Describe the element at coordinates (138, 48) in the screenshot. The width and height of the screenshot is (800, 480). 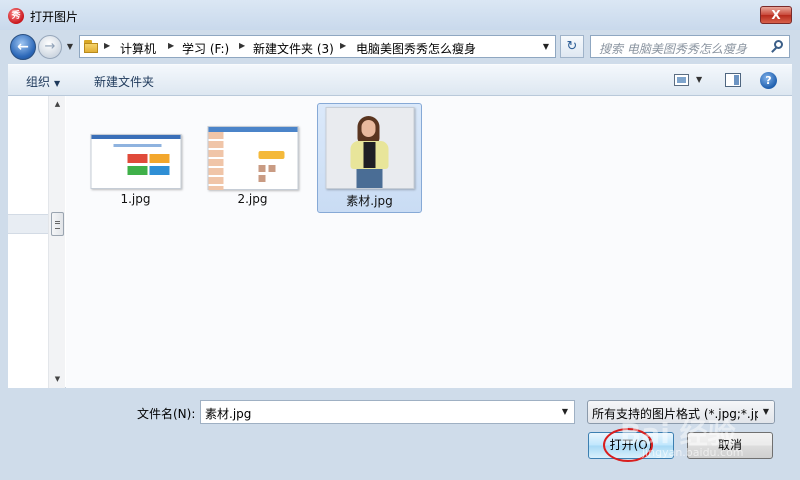
I see `breadcrumb-computer: 计算机` at that location.